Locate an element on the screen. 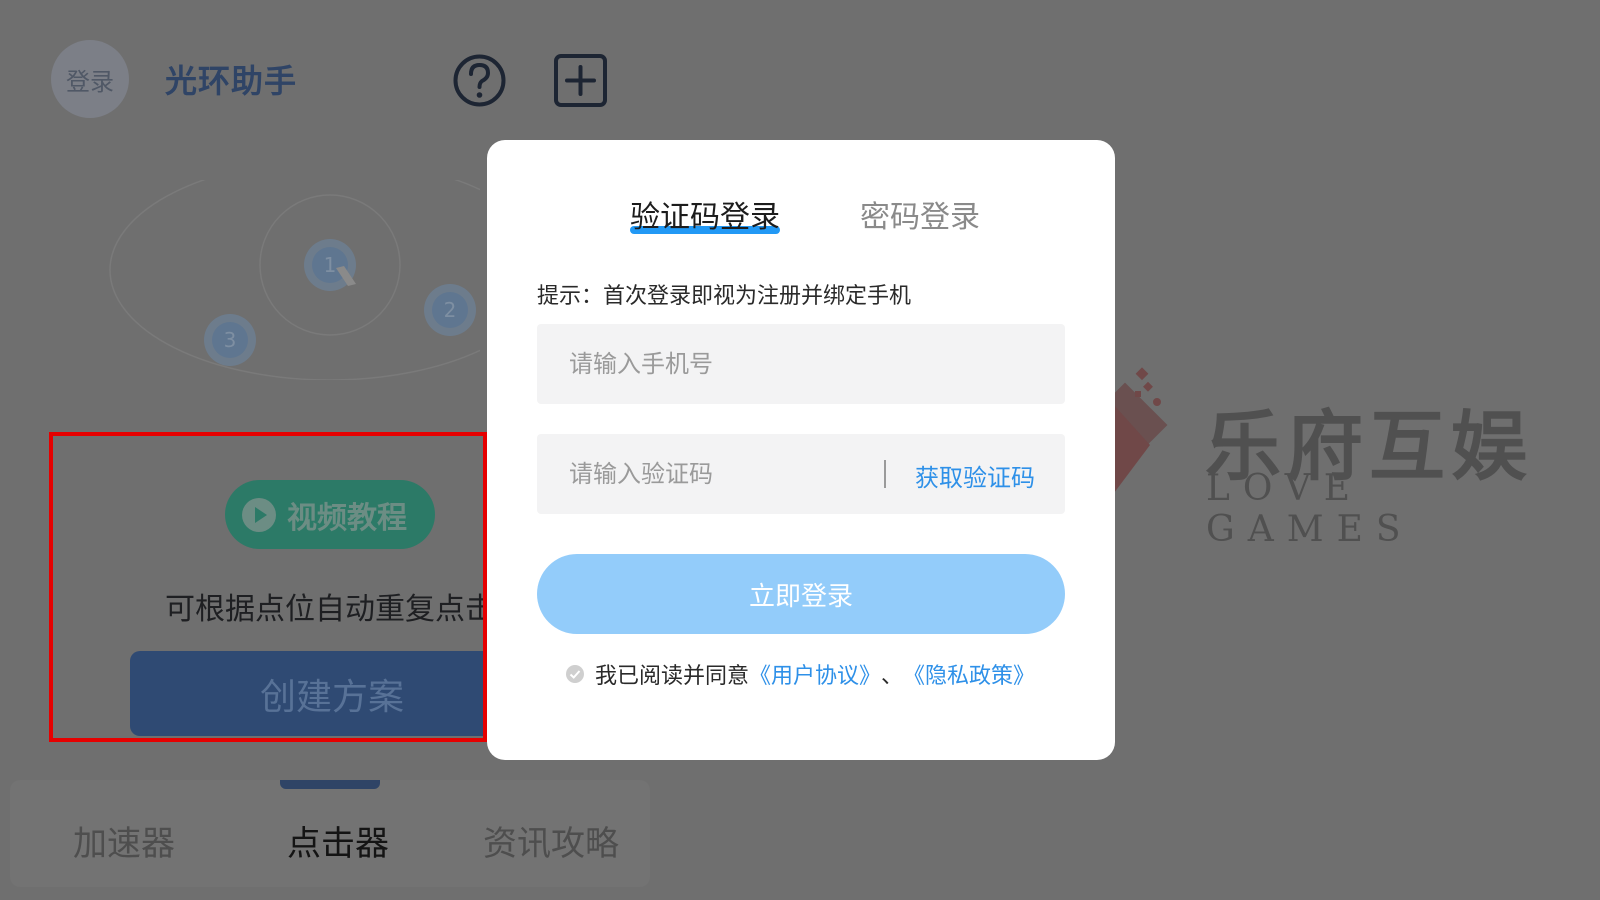 The height and width of the screenshot is (900, 1600). tab-accelerator: 加速器 is located at coordinates (124, 840).